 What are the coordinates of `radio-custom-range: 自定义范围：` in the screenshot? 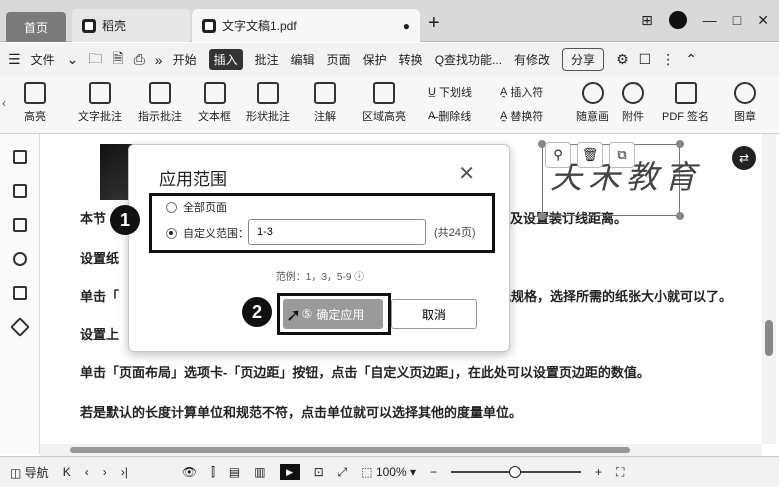 It's located at (207, 233).